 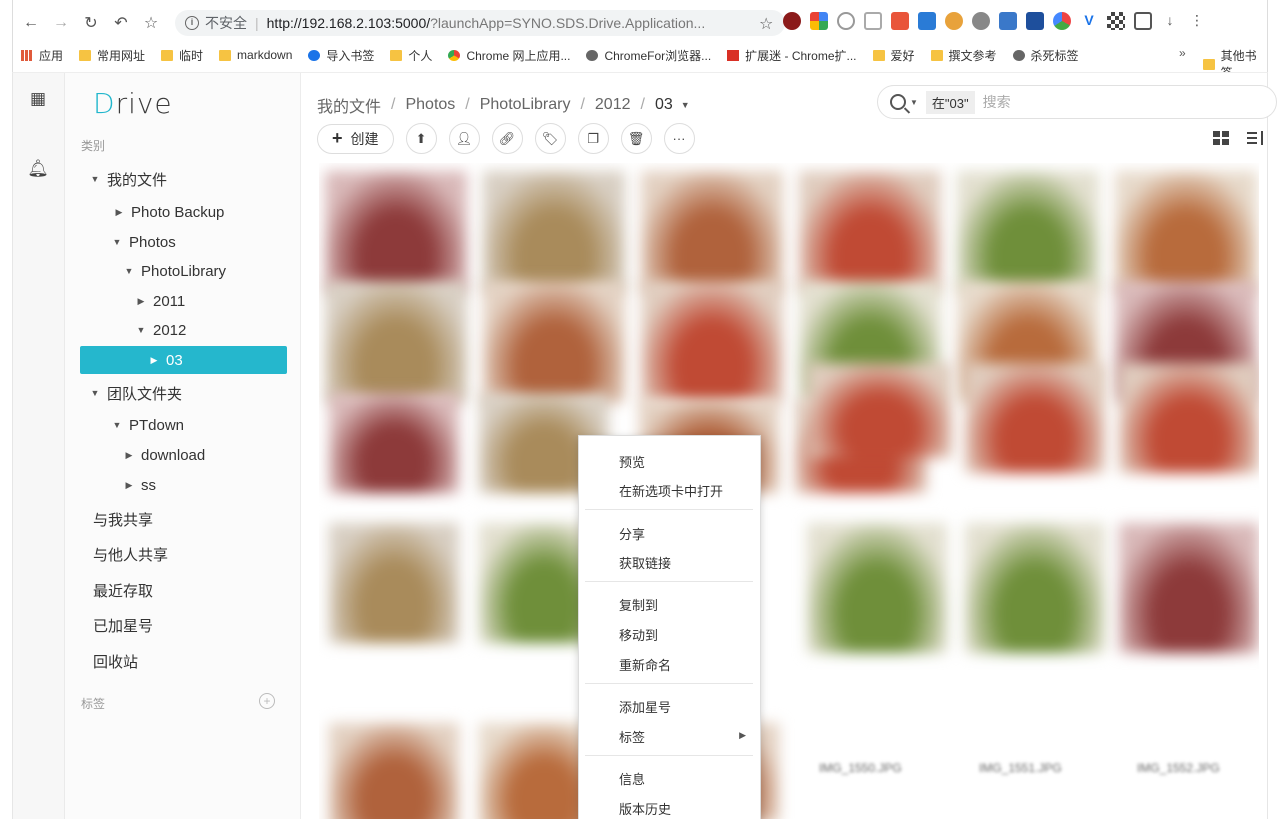 What do you see at coordinates (1008, 21) in the screenshot?
I see `save-extension-icon` at bounding box center [1008, 21].